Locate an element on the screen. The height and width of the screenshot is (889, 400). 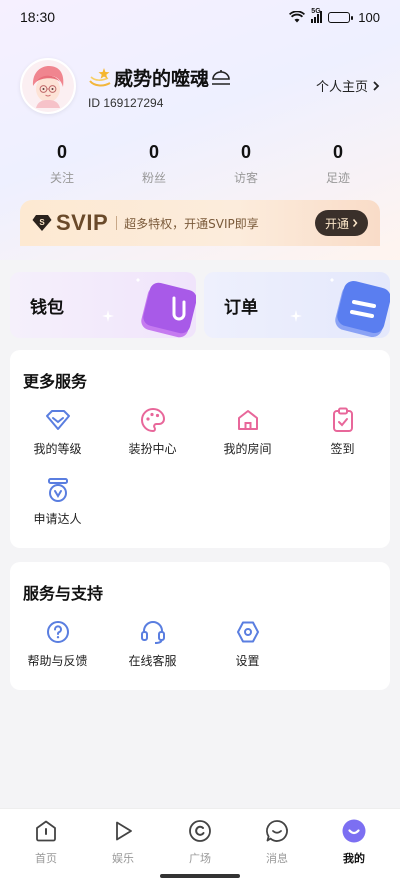
stat-label: 关注 is located at coordinates (61, 178).